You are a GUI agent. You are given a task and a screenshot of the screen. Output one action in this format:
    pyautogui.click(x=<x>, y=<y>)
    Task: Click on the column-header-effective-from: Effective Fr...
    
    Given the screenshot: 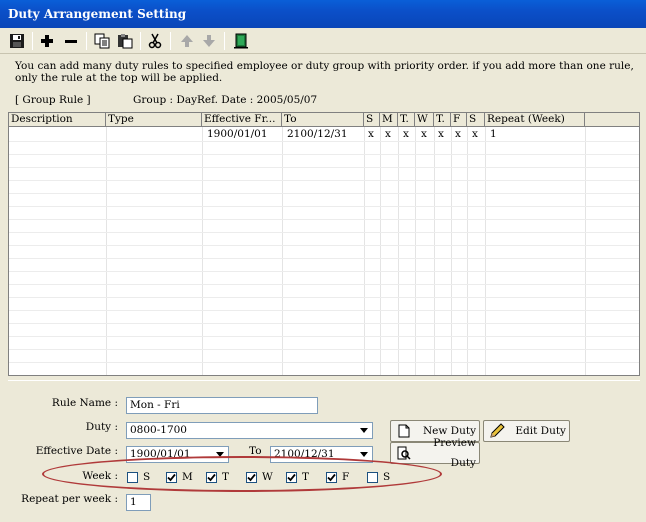 What is the action you would take?
    pyautogui.click(x=242, y=120)
    